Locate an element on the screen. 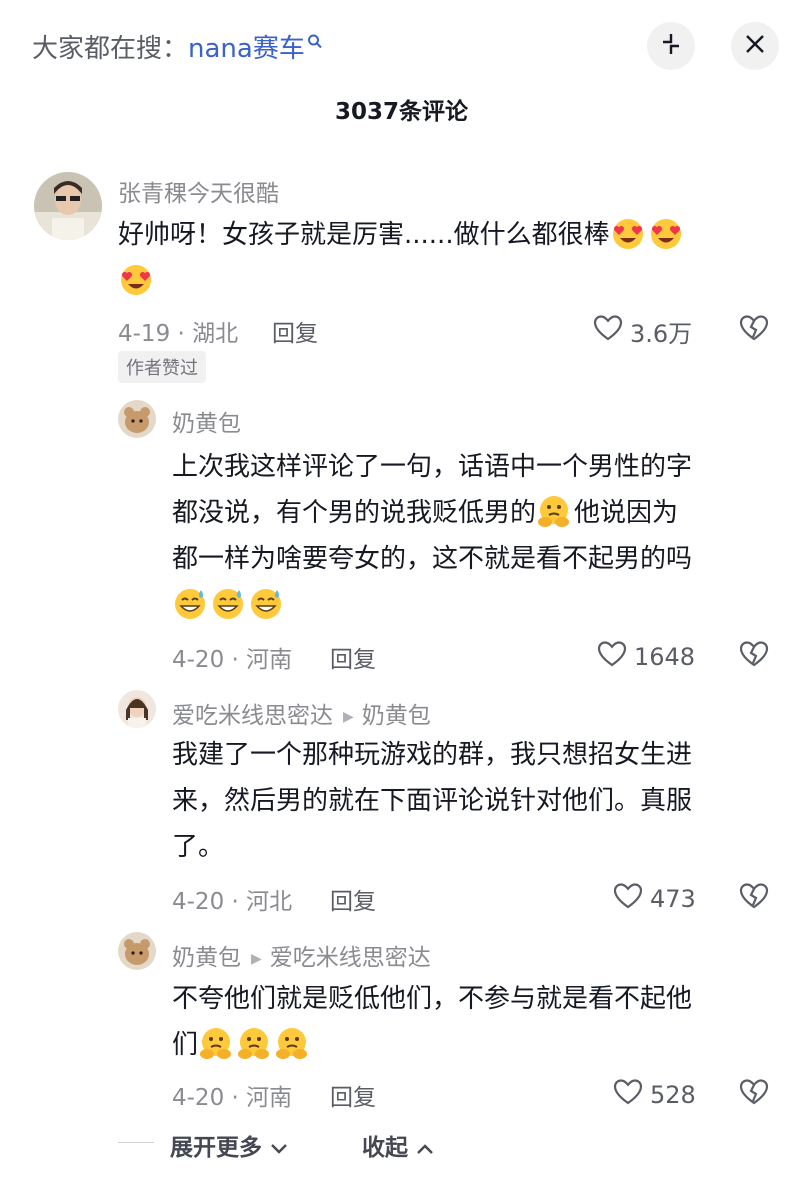 The height and width of the screenshot is (1200, 803). comment-date-location: 4-20 · 河北 is located at coordinates (232, 902).